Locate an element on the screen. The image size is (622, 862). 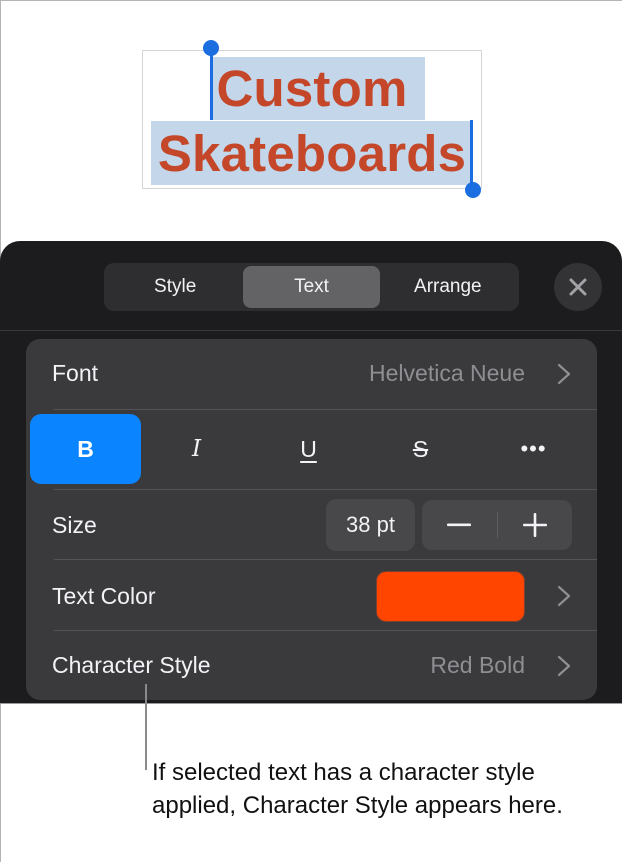
decrease-size-button is located at coordinates (459, 525).